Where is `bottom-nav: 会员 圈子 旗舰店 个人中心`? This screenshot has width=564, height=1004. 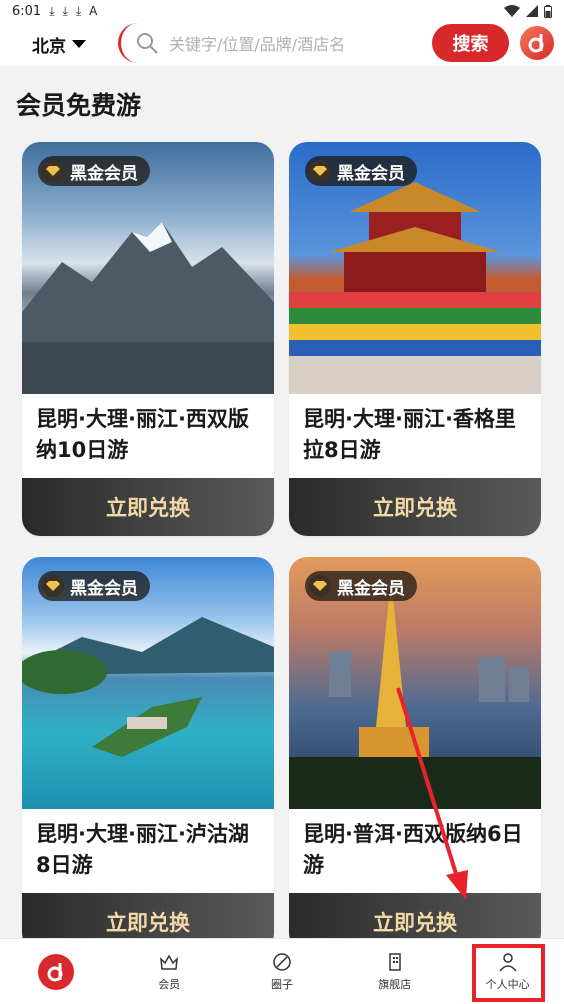 bottom-nav: 会员 圈子 旗舰店 个人中心 is located at coordinates (282, 971).